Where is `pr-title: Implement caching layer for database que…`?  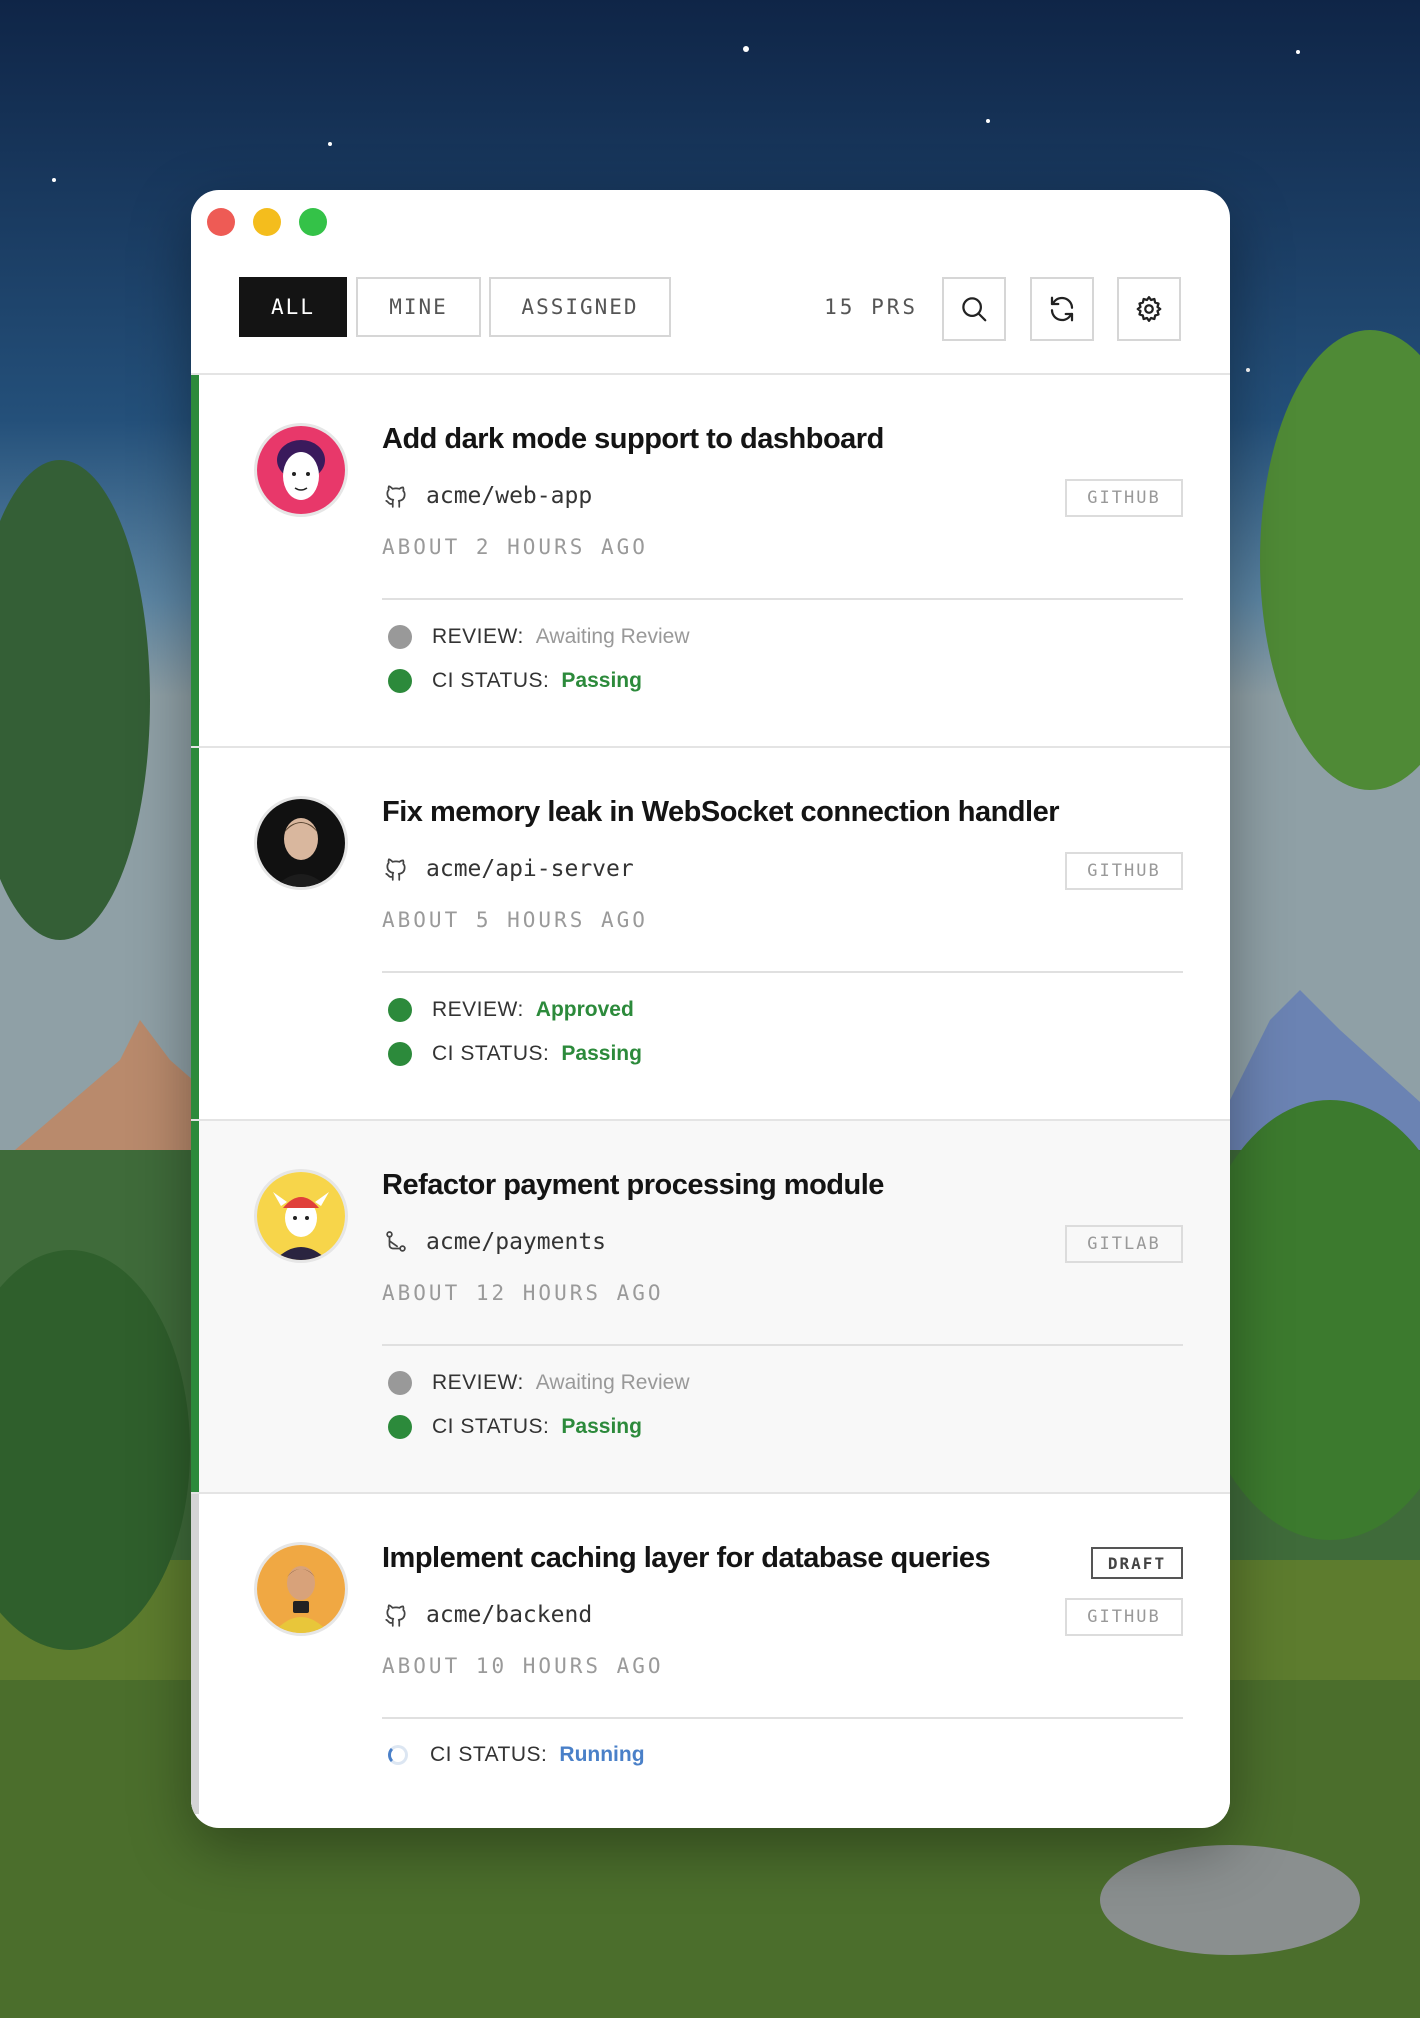 pr-title: Implement caching layer for database que… is located at coordinates (686, 1558).